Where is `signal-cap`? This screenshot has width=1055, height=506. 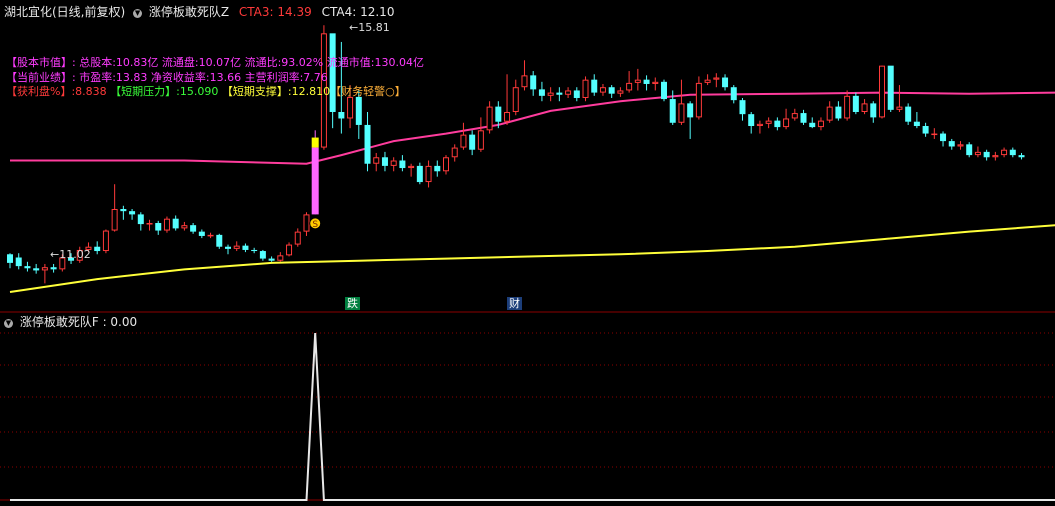 signal-cap is located at coordinates (315, 142).